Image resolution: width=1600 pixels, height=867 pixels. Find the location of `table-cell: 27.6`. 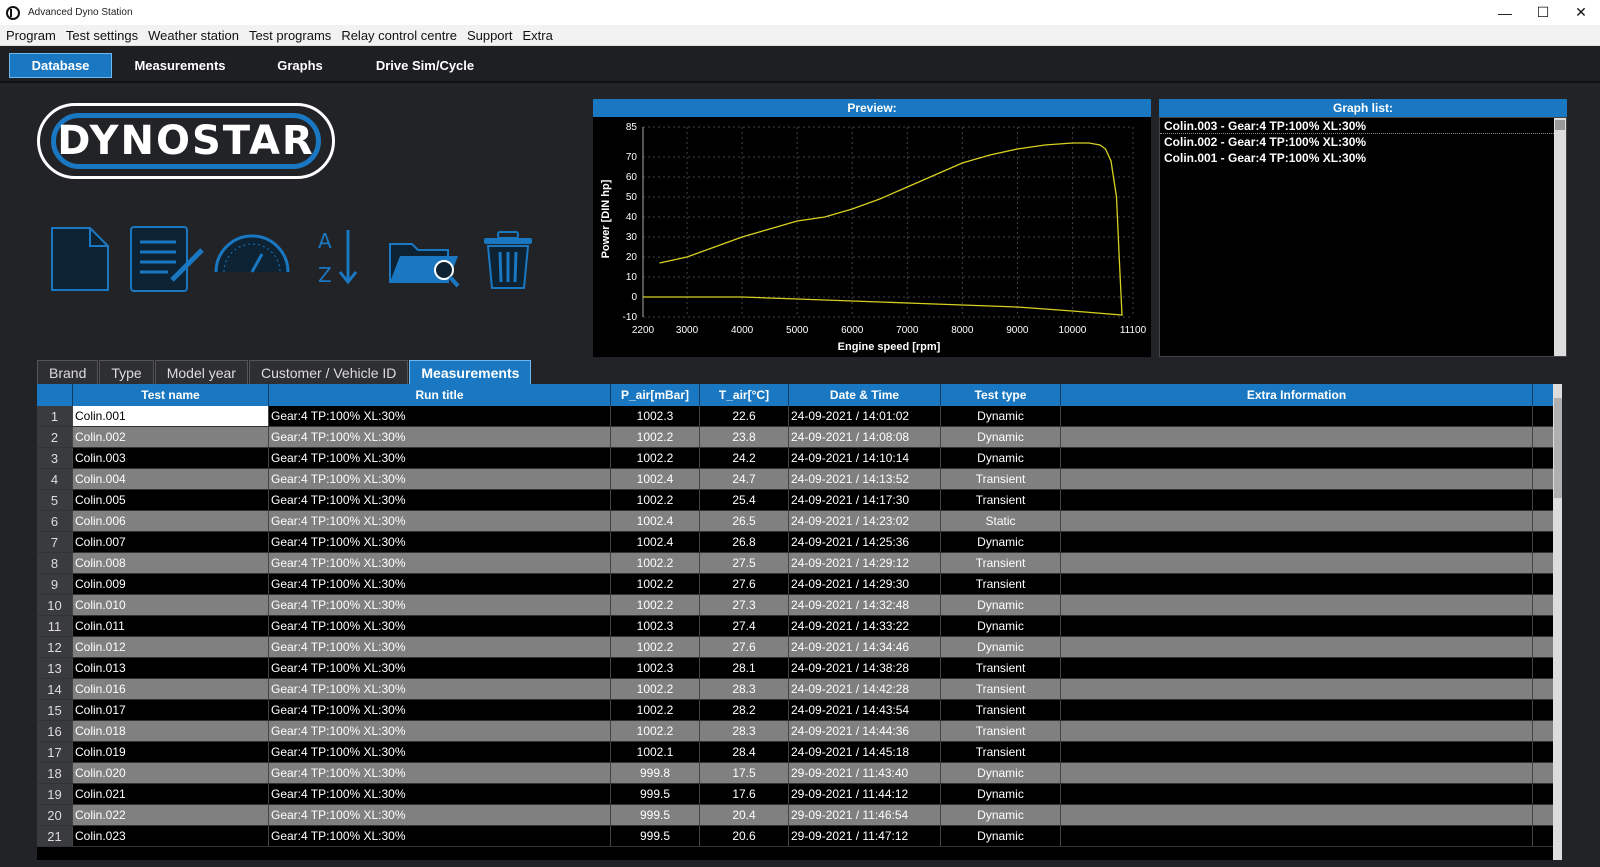

table-cell: 27.6 is located at coordinates (744, 584).